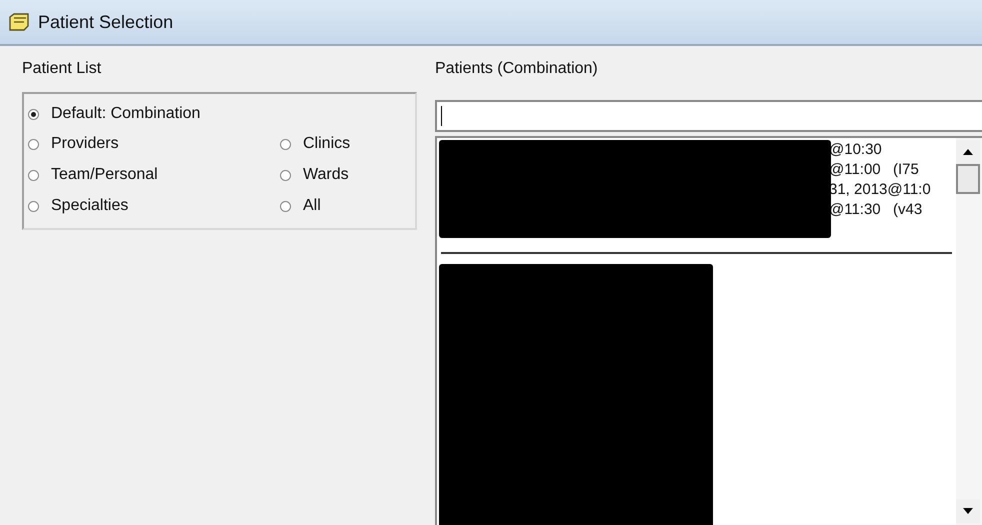 The image size is (982, 525). What do you see at coordinates (19, 22) in the screenshot?
I see `folder-icon` at bounding box center [19, 22].